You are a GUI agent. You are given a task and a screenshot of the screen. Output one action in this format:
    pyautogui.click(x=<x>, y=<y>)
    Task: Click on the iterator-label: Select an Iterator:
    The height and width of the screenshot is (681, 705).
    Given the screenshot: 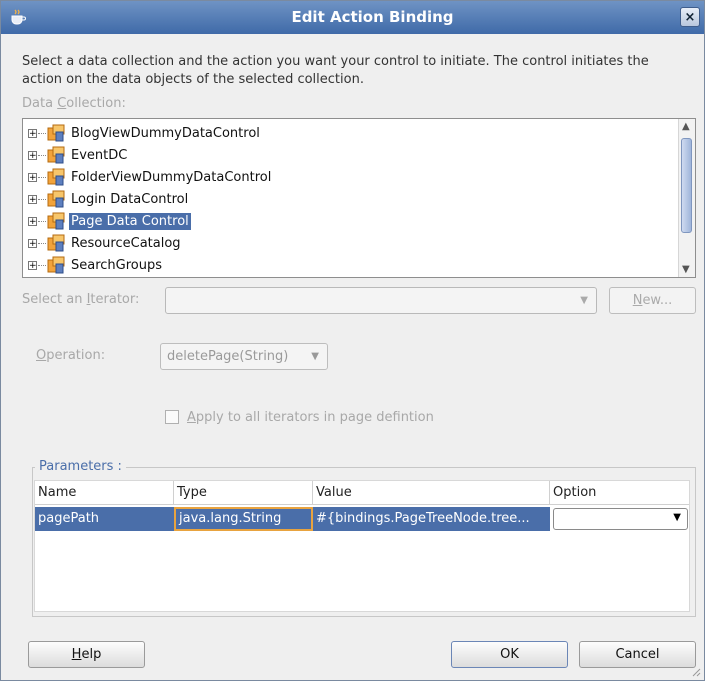 What is the action you would take?
    pyautogui.click(x=81, y=299)
    